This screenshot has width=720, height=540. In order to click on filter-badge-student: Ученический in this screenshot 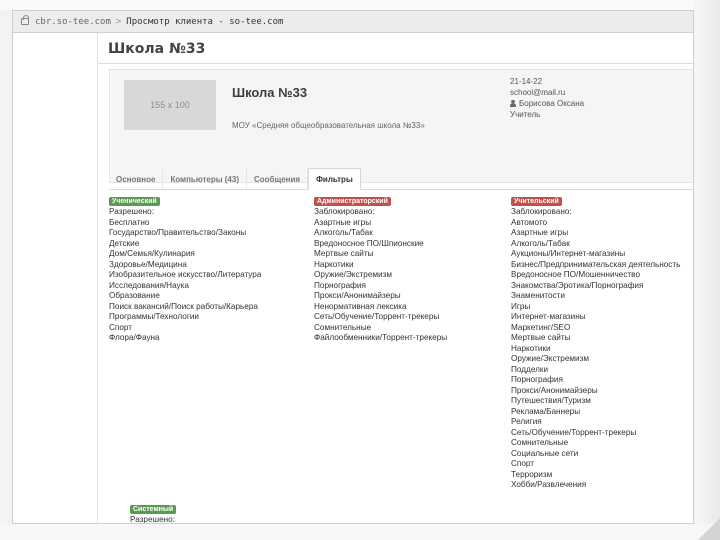, I will do `click(134, 201)`.